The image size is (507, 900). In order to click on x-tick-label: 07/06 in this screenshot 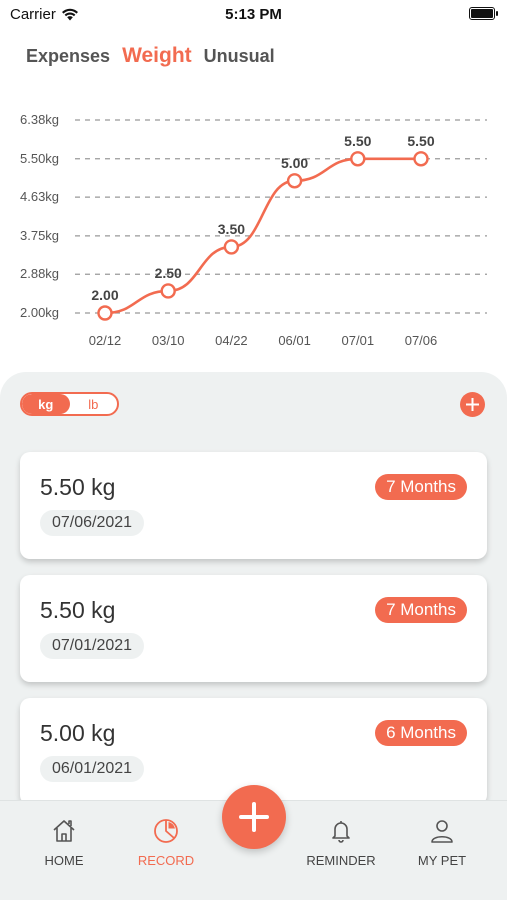, I will do `click(421, 340)`.